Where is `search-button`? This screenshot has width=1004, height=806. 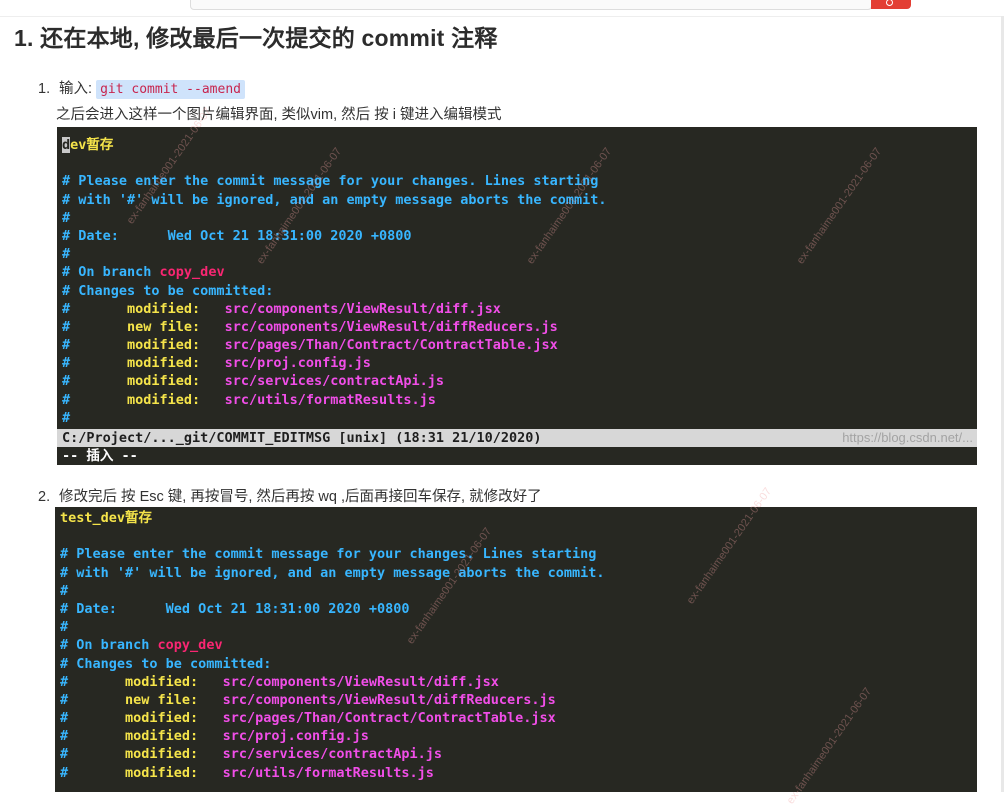
search-button is located at coordinates (891, 4).